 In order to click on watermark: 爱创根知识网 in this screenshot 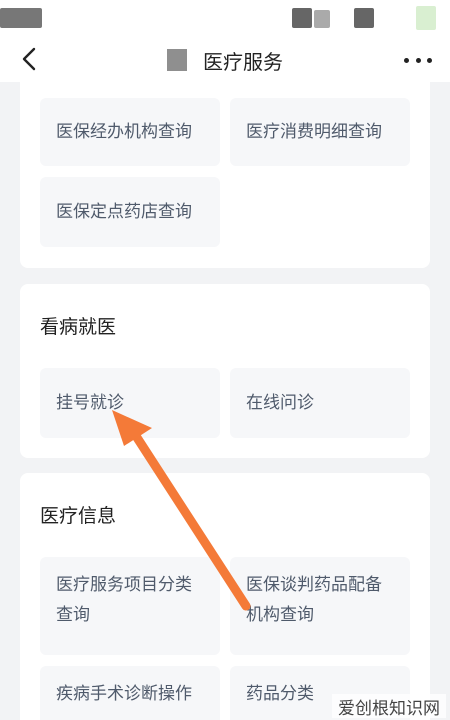, I will do `click(389, 706)`.